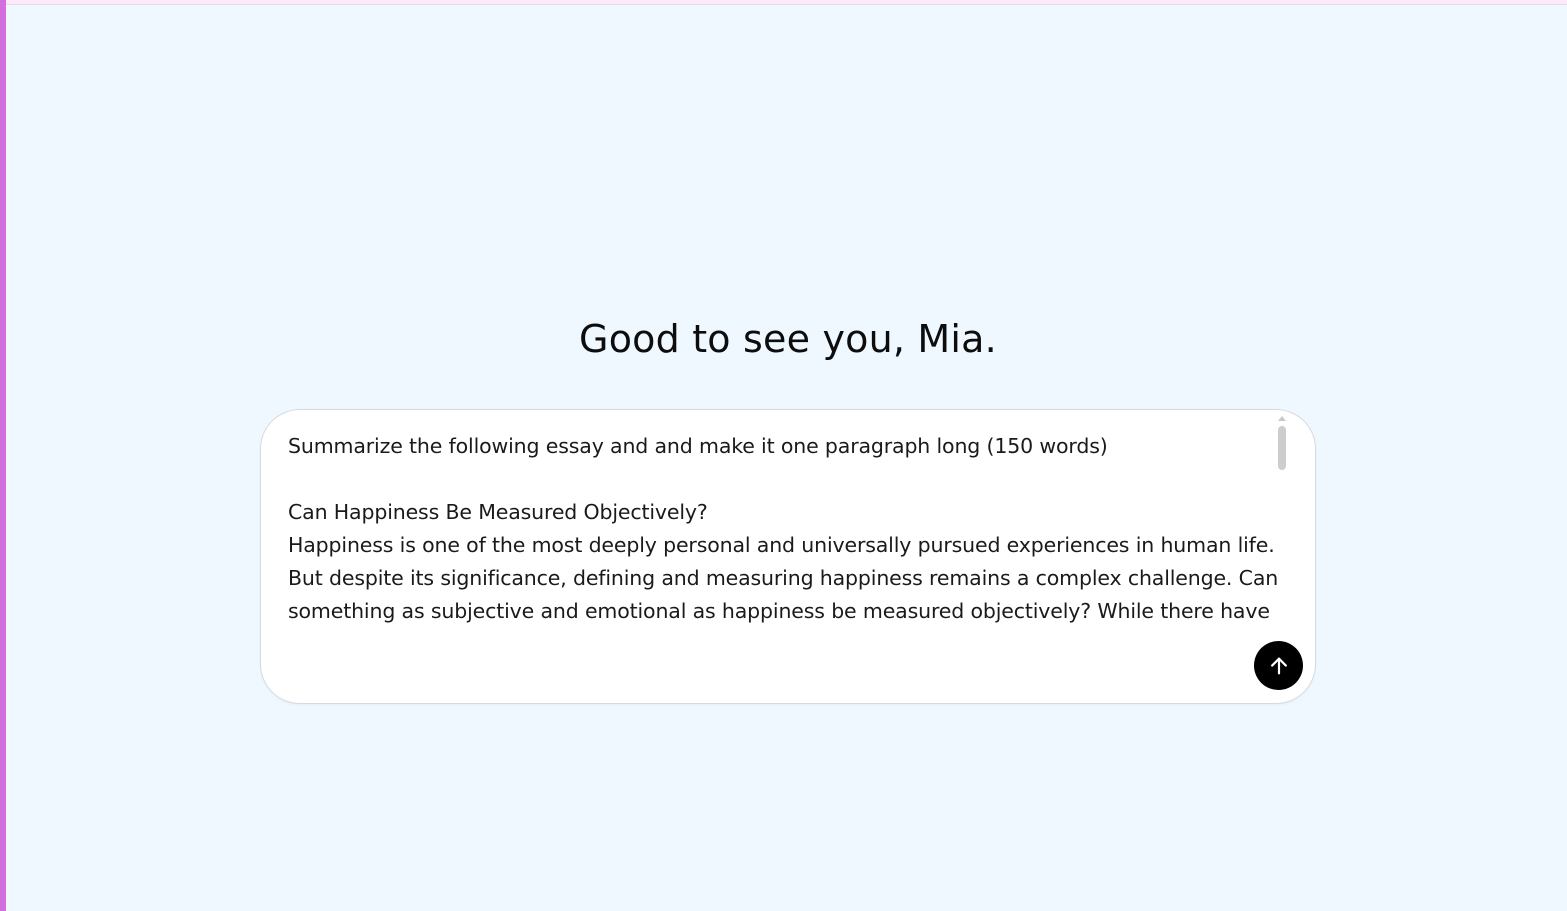  I want to click on greeting-heading: Good to see you, Mia., so click(788, 339).